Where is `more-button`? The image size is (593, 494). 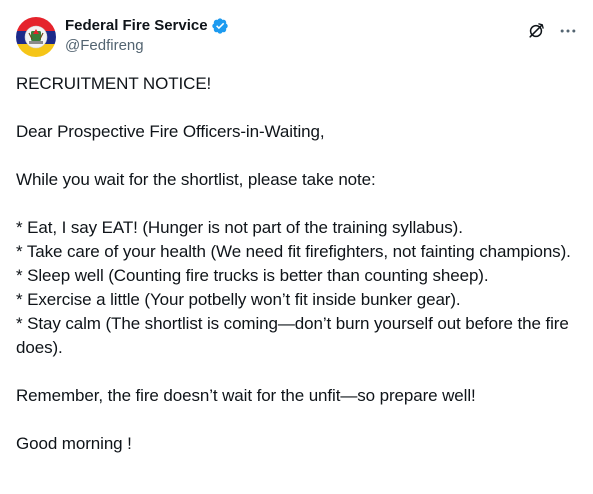
more-button is located at coordinates (568, 31).